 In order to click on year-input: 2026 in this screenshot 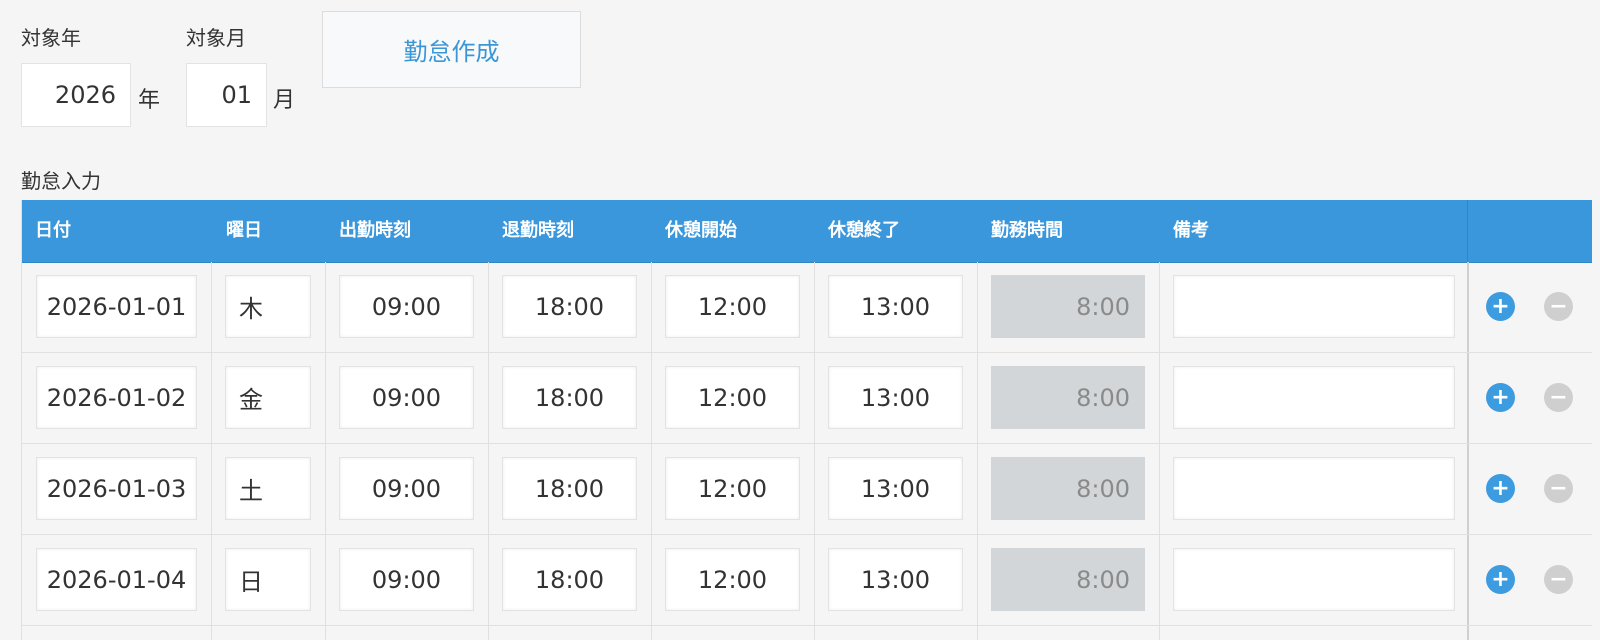, I will do `click(76, 95)`.